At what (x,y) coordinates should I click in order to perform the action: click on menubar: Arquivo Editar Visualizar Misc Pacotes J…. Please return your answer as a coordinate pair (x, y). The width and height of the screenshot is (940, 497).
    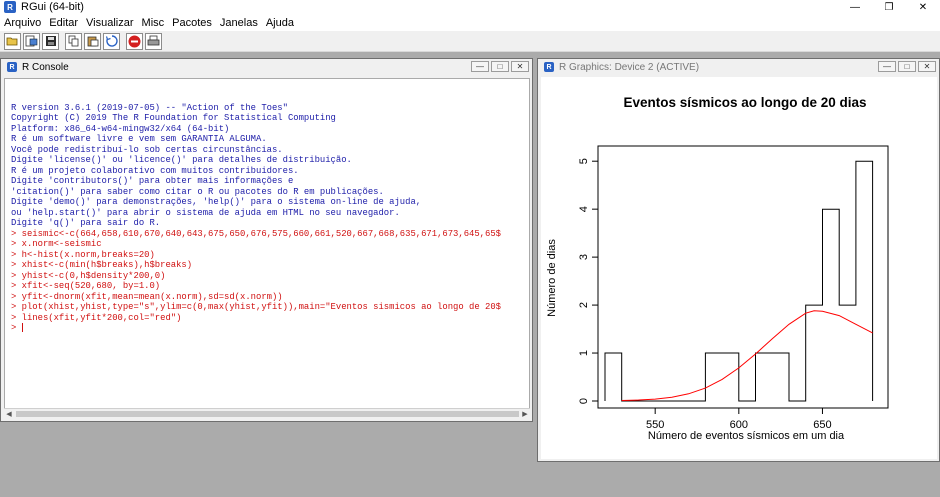
    Looking at the image, I should click on (470, 22).